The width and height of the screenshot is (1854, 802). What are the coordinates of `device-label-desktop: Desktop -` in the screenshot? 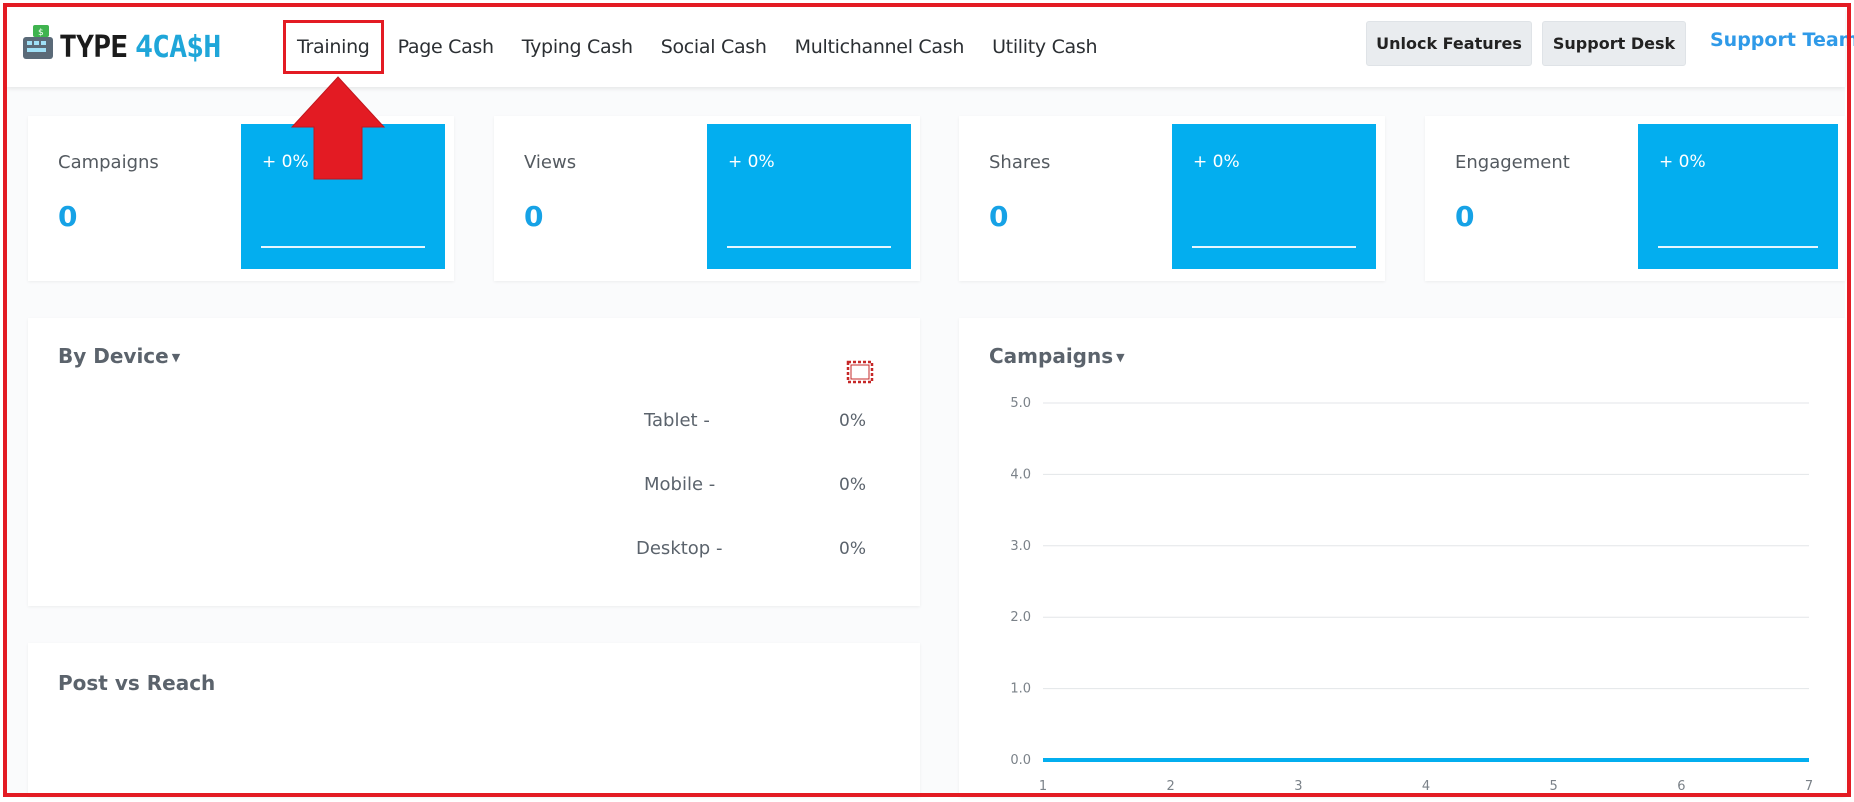 It's located at (679, 548).